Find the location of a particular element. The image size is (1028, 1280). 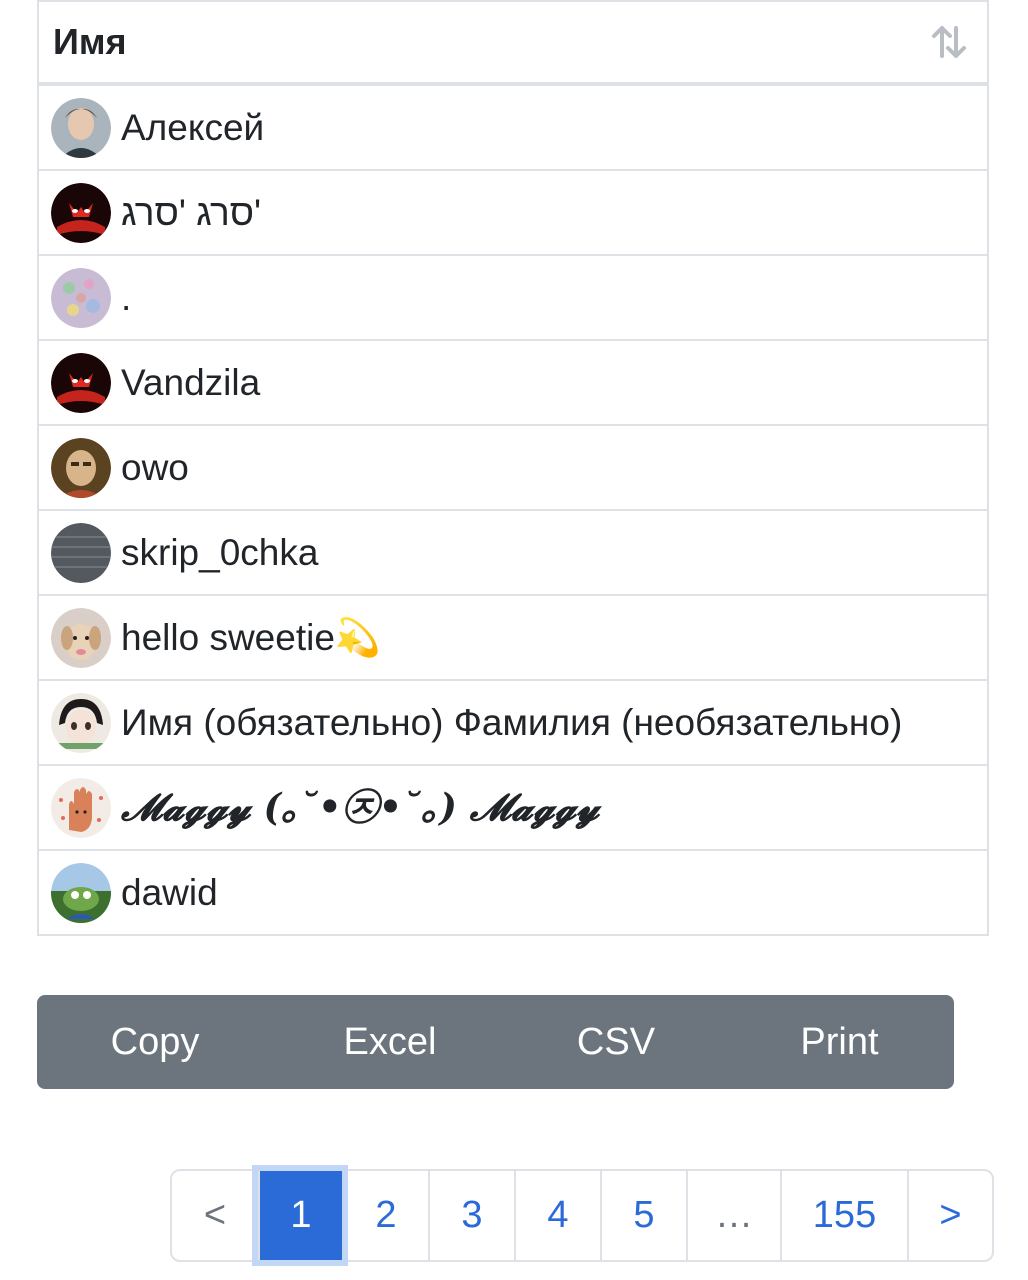

page-button-2: 2 is located at coordinates (385, 1215).